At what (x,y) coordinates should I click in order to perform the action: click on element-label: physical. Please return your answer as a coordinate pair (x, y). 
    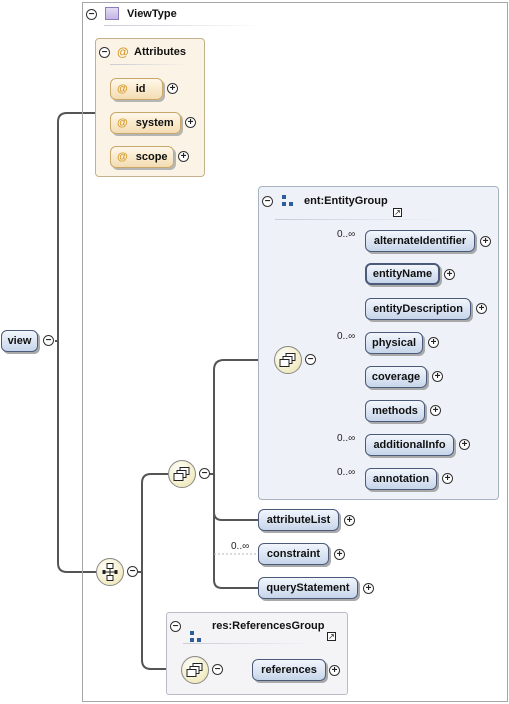
    Looking at the image, I should click on (394, 343).